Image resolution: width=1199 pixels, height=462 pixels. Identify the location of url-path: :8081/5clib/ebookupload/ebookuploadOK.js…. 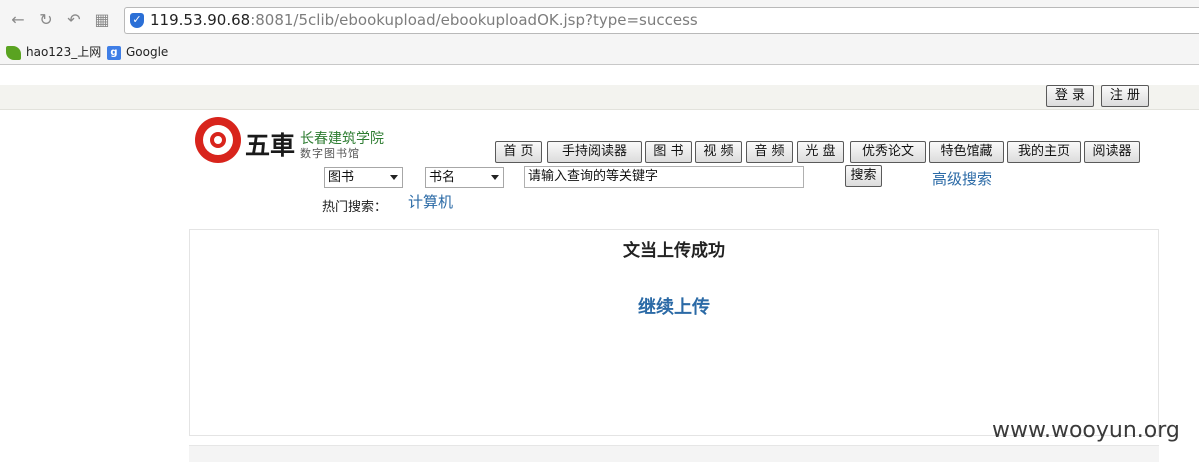
(474, 20).